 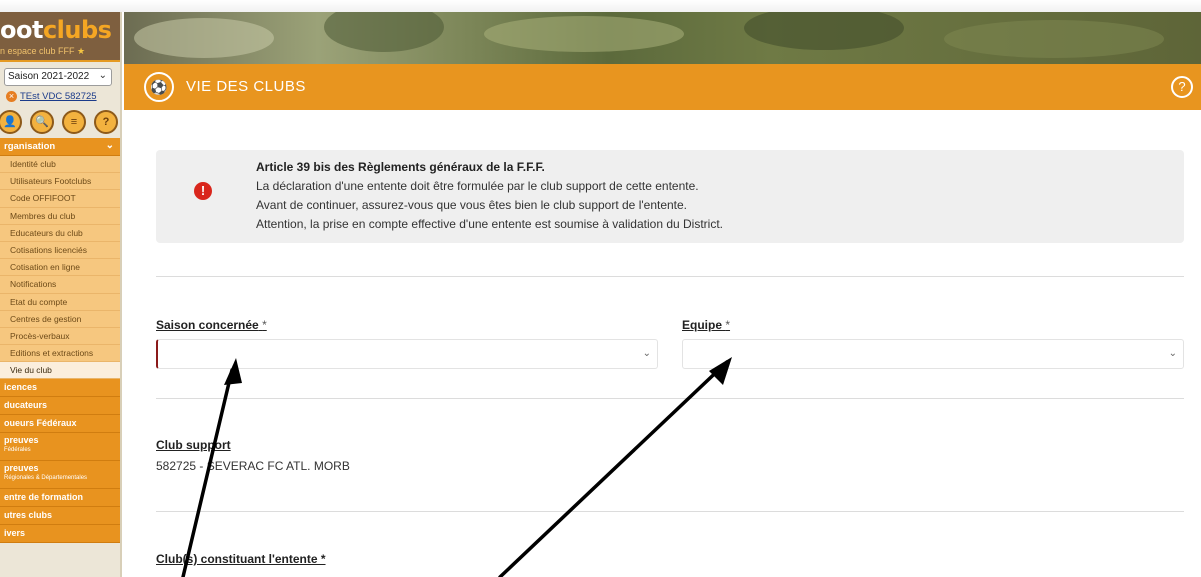 What do you see at coordinates (933, 354) in the screenshot?
I see `team-select-field: ⌄` at bounding box center [933, 354].